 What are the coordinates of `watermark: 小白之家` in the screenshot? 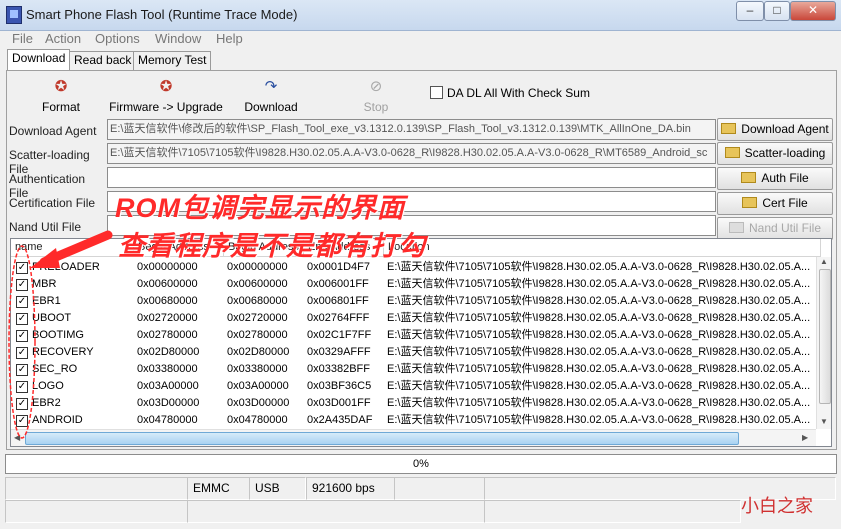 It's located at (777, 506).